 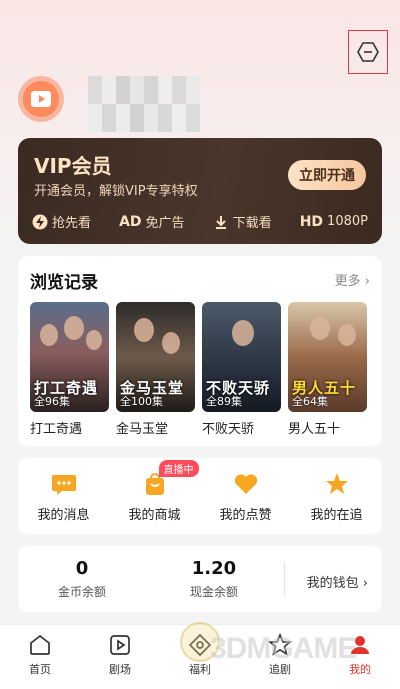 What do you see at coordinates (245, 484) in the screenshot?
I see `heart-icon` at bounding box center [245, 484].